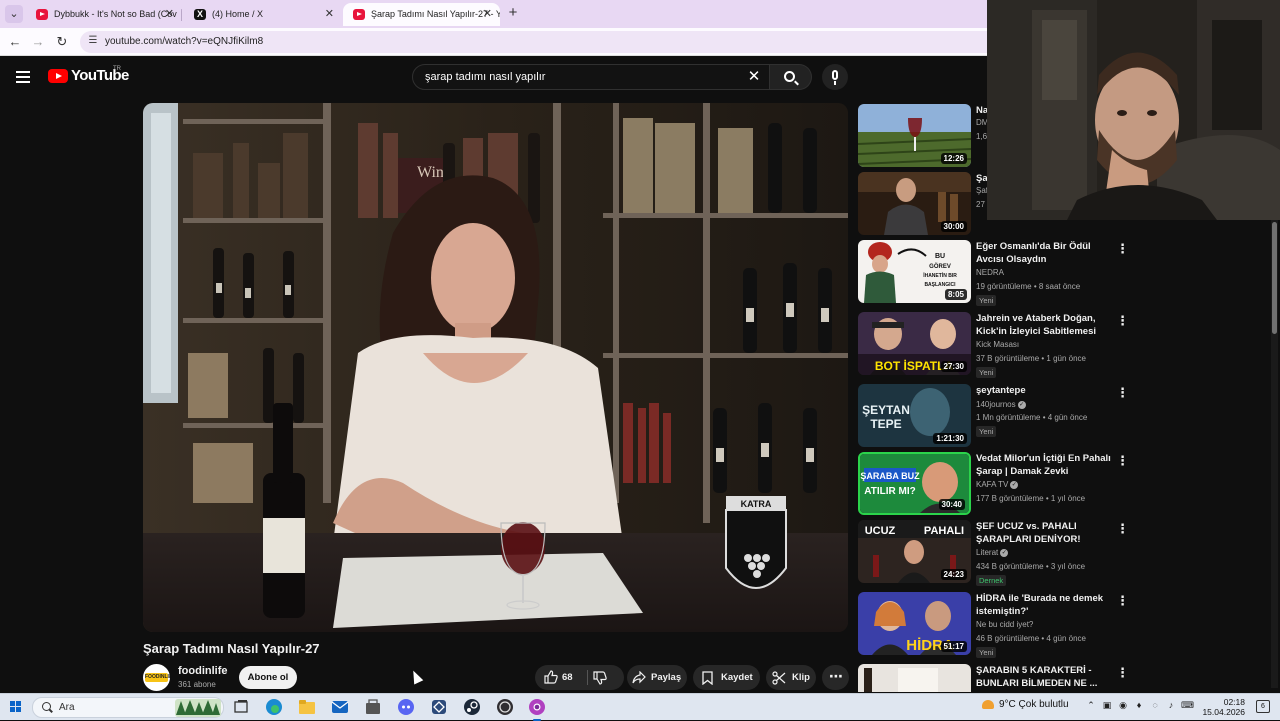  I want to click on tray-app-icon: ▣, so click(1107, 705).